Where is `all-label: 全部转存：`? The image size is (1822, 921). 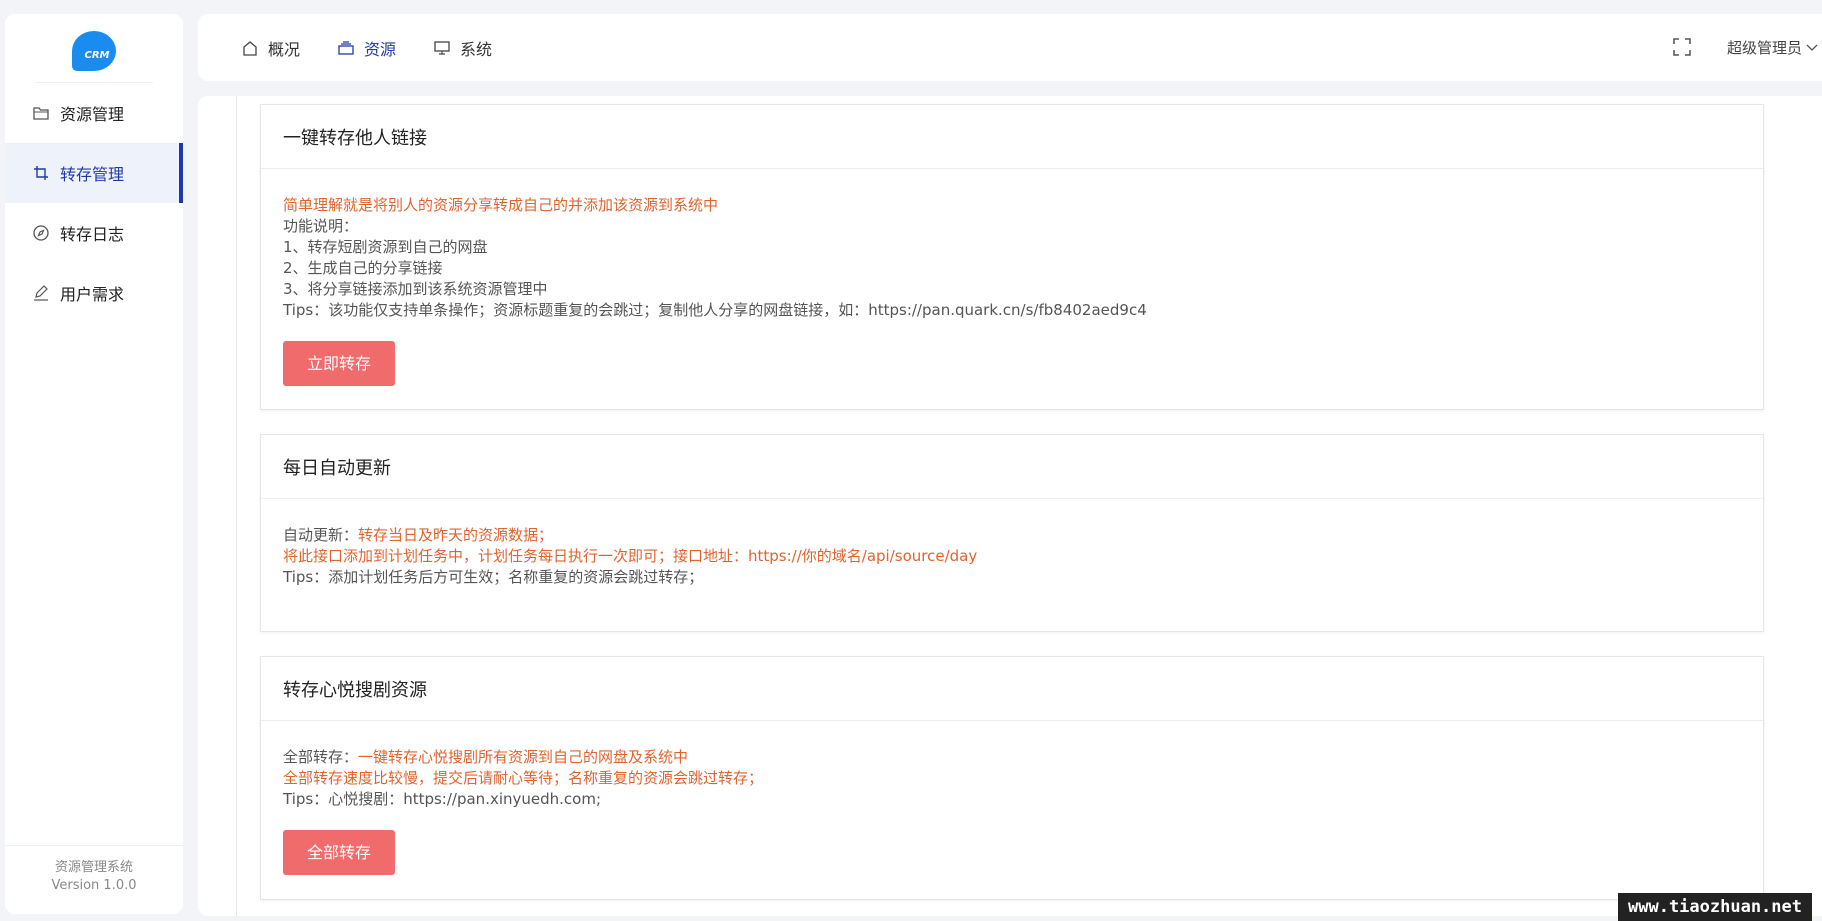 all-label: 全部转存： is located at coordinates (321, 757).